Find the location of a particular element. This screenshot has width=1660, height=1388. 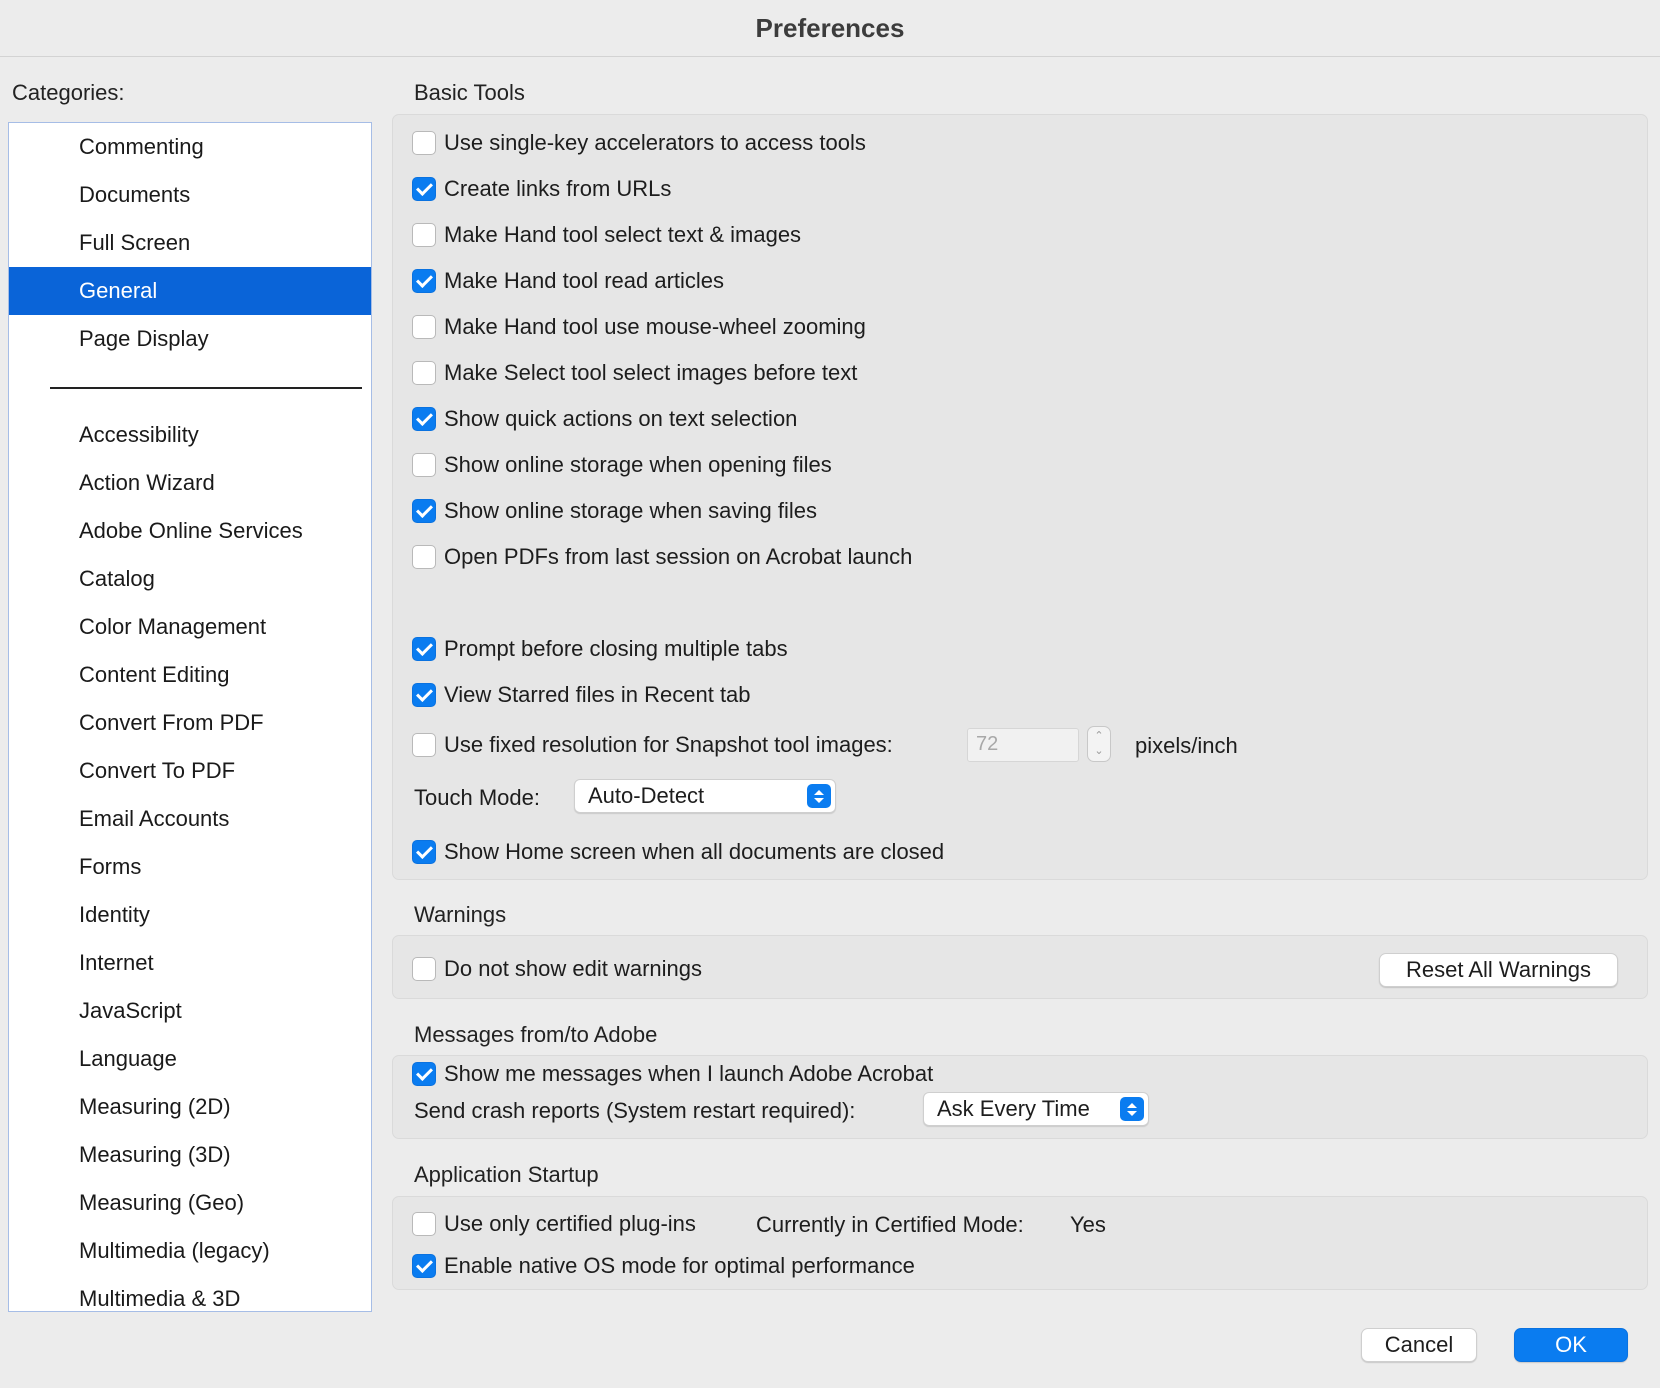

option-prompt-closing-tabs: Prompt before closing multiple tabs is located at coordinates (600, 649).